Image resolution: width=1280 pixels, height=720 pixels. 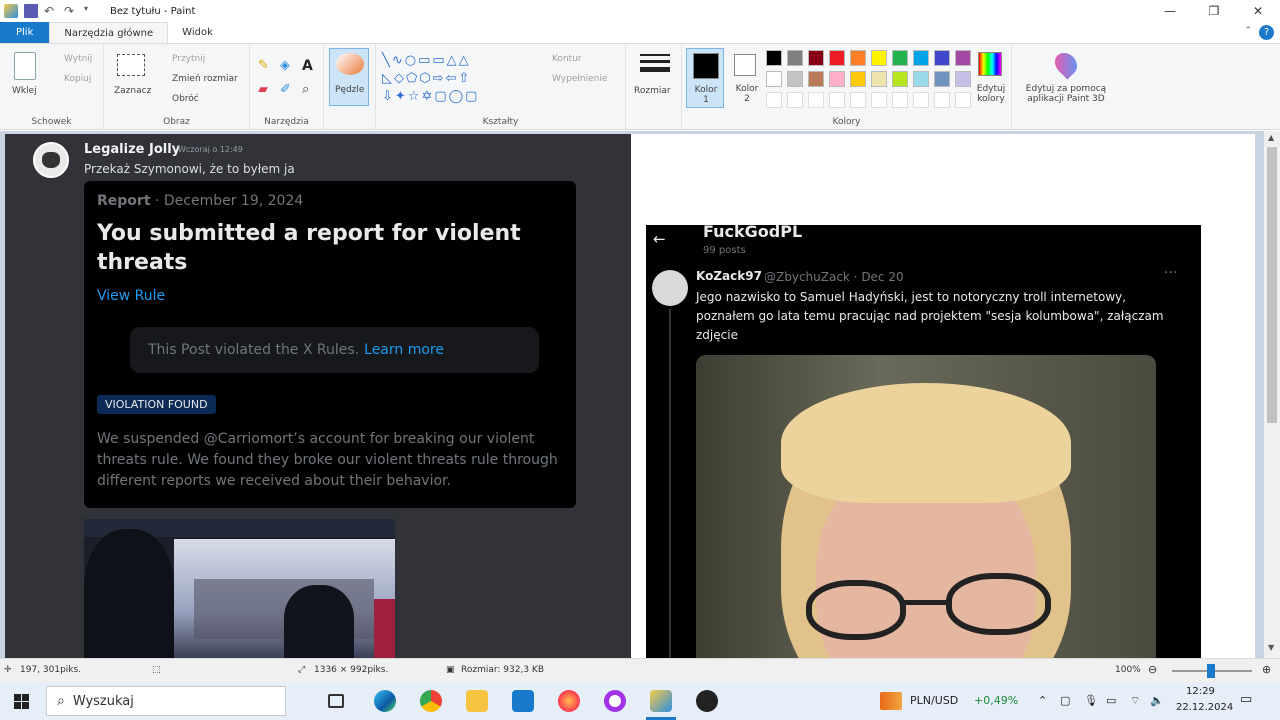 I want to click on paste-icon, so click(x=25, y=66).